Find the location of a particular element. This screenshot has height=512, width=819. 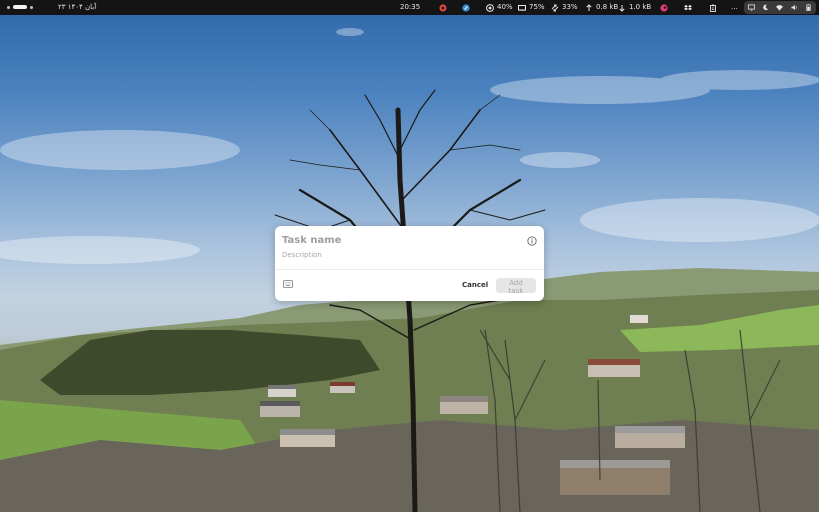

clipboard-icon is located at coordinates (713, 8).